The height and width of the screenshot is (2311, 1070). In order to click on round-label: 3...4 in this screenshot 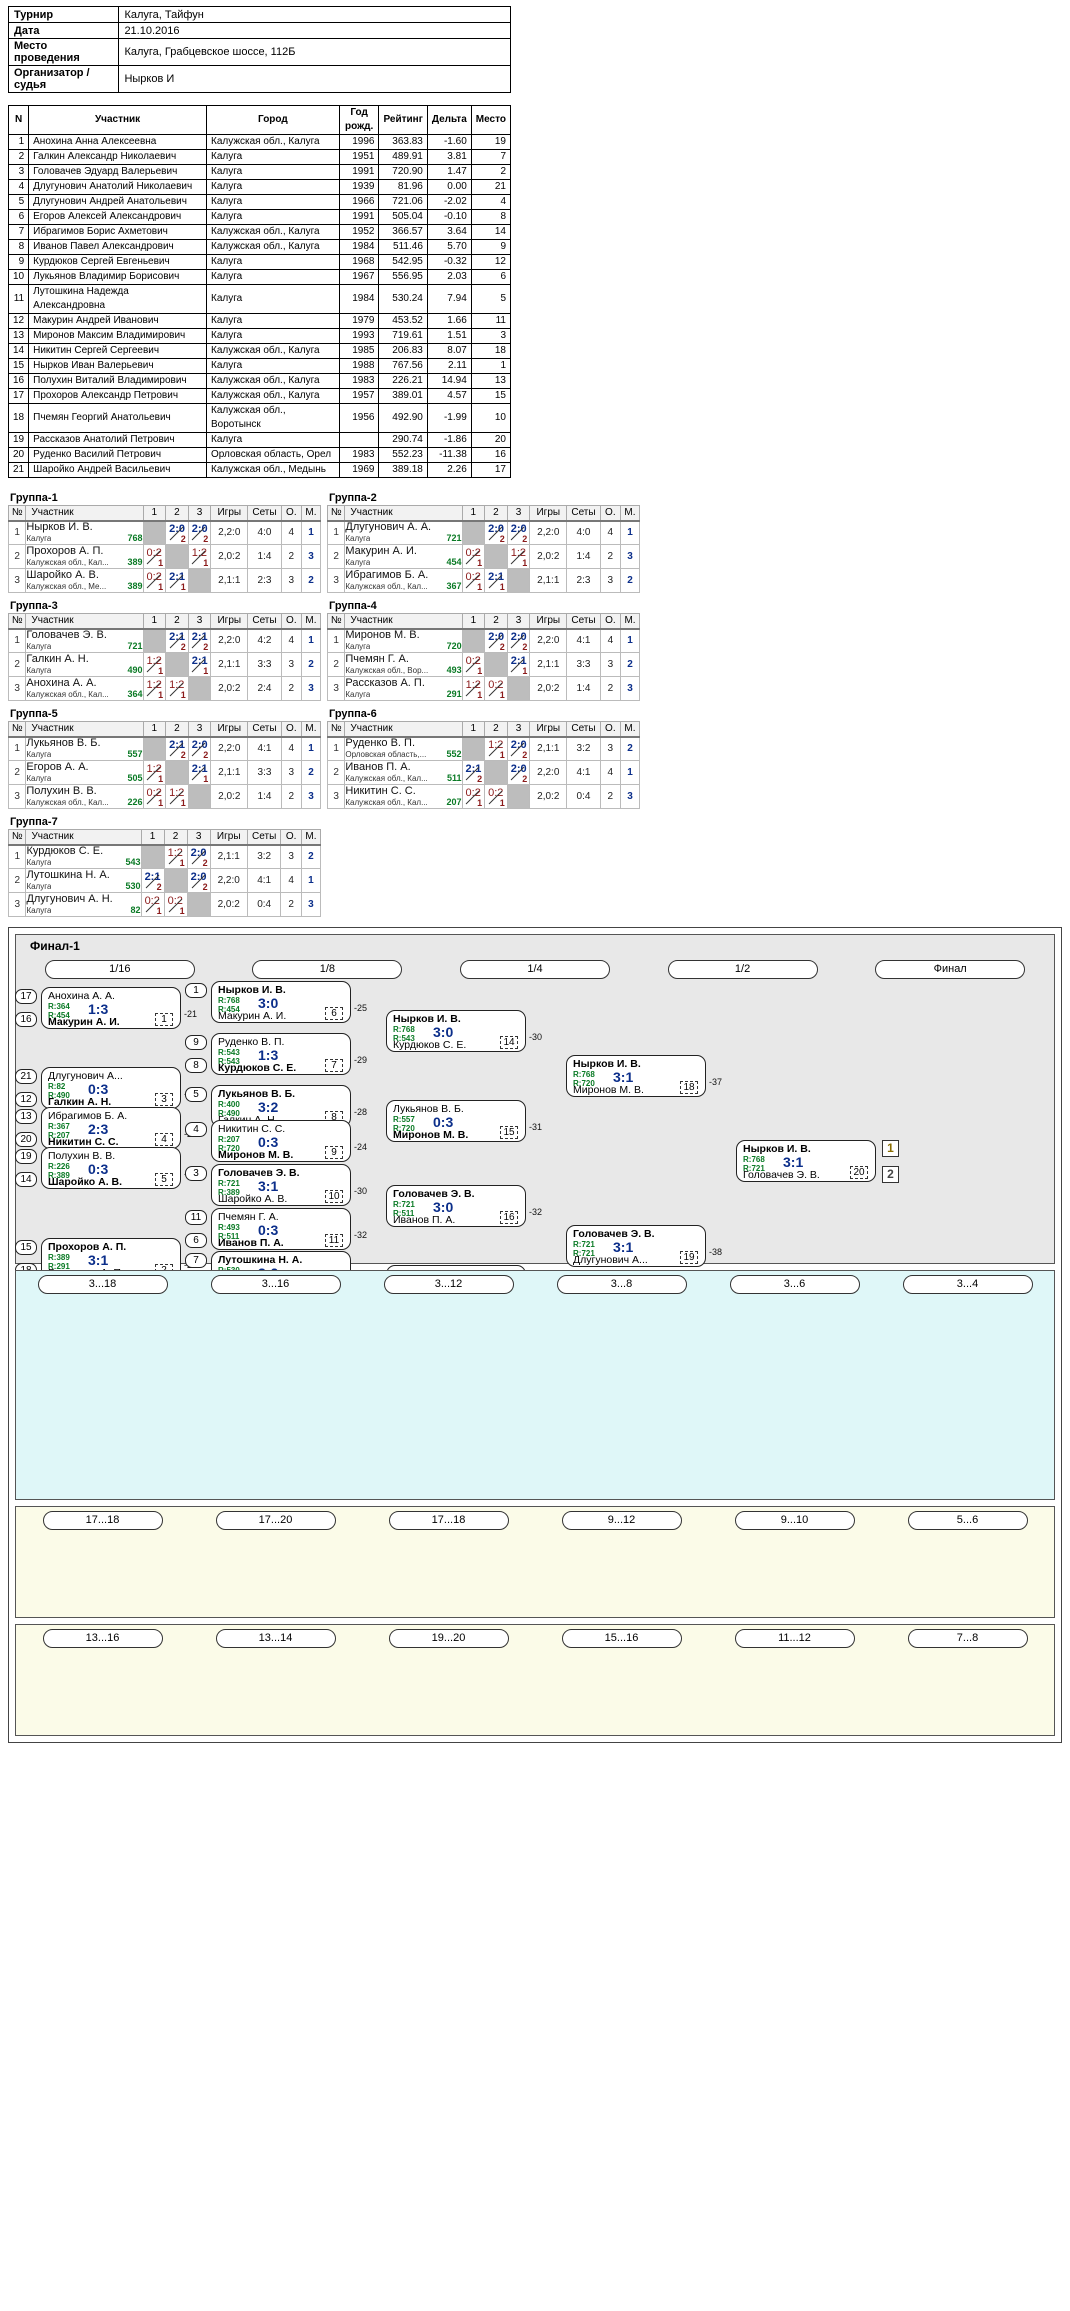, I will do `click(967, 1284)`.